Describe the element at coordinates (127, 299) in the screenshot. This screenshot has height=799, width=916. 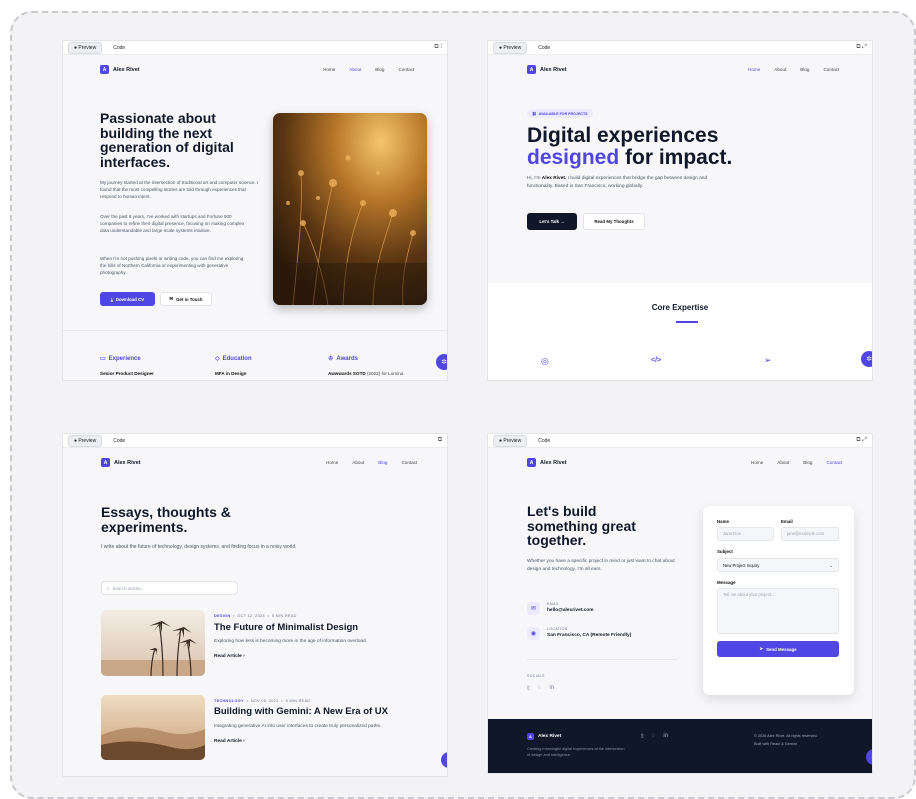
I see `download-cv-button: ⤓ Download CV` at that location.